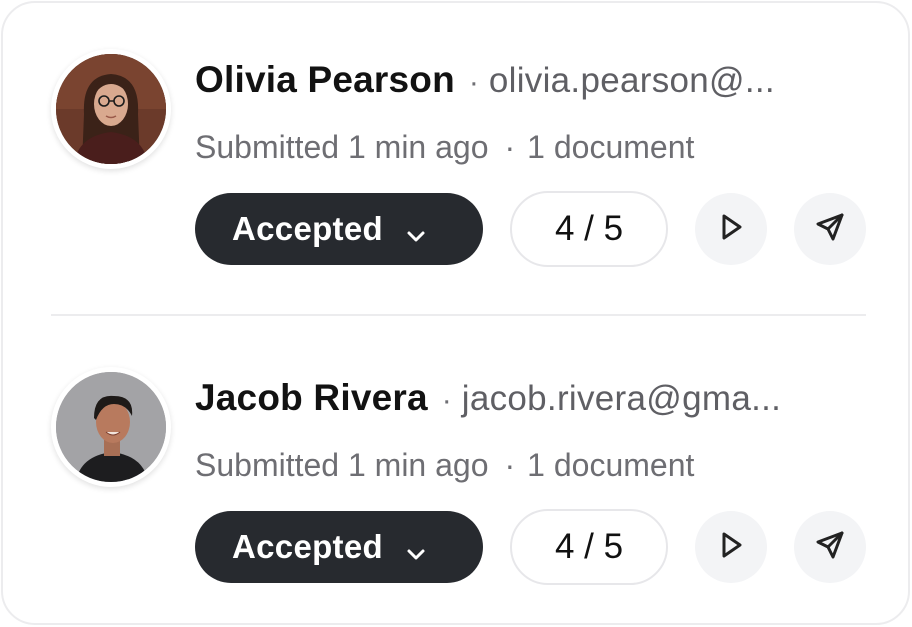 The image size is (912, 627). What do you see at coordinates (311, 397) in the screenshot?
I see `submitter-name: Jacob Rivera` at bounding box center [311, 397].